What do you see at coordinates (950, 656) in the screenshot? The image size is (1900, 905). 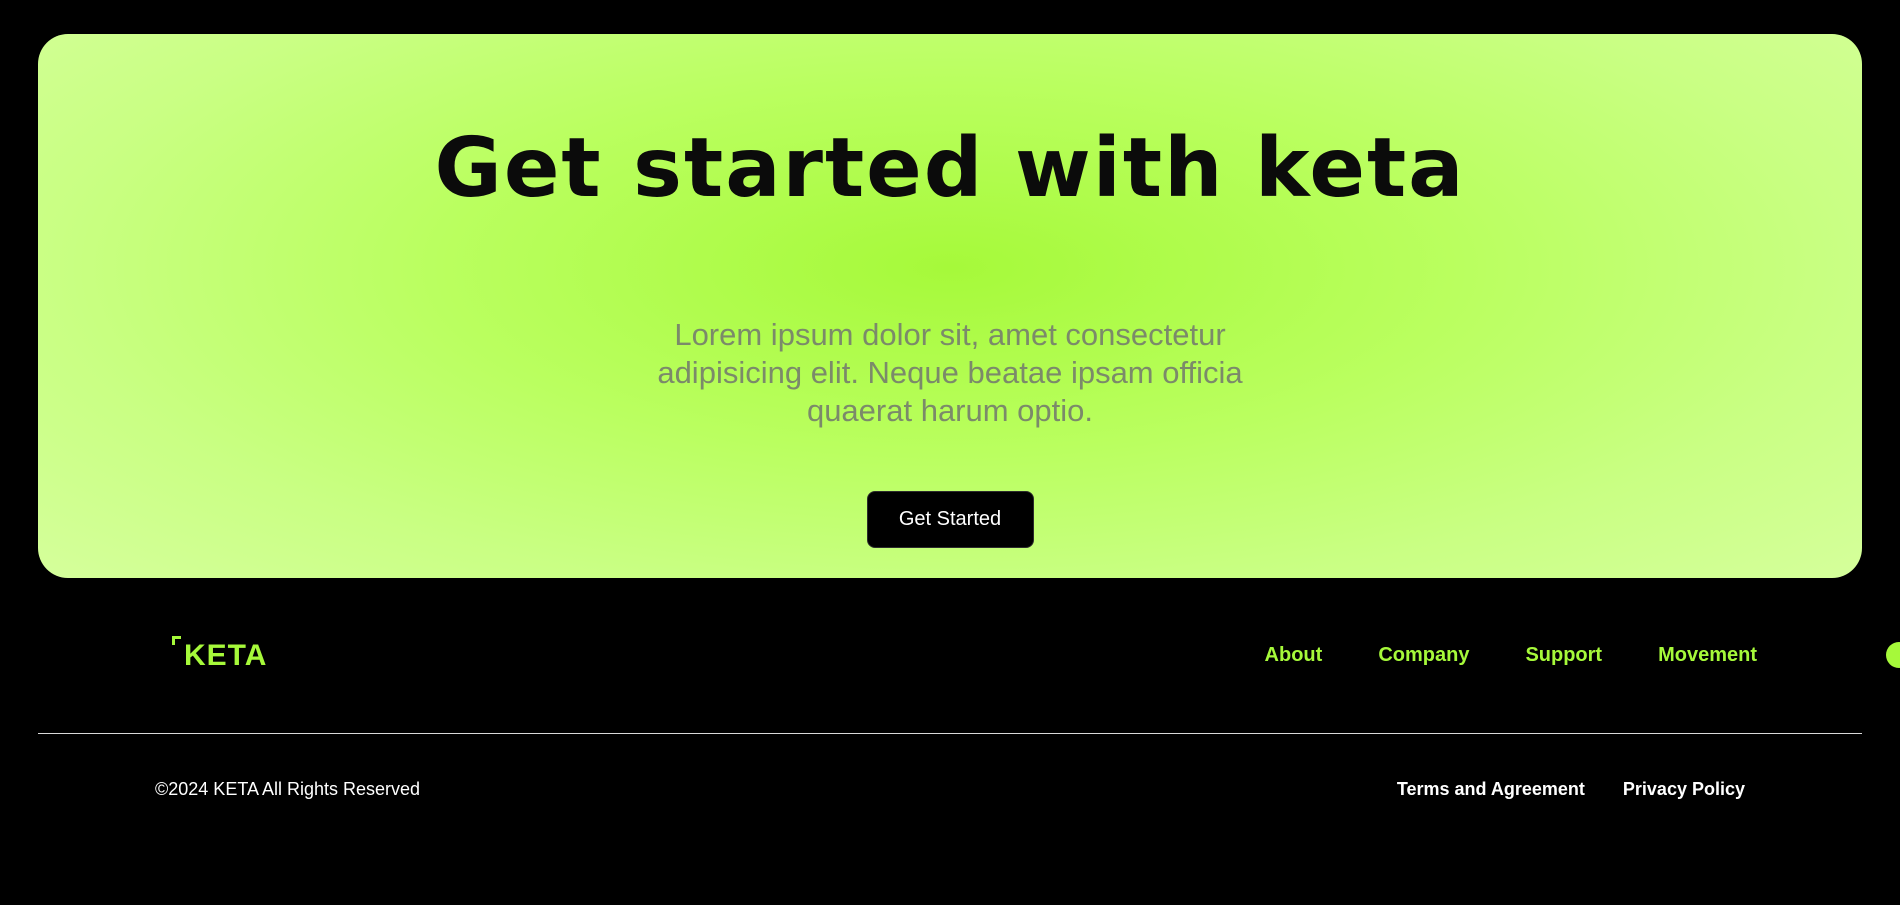 I see `footer-top: KETA About Company Support Movement` at bounding box center [950, 656].